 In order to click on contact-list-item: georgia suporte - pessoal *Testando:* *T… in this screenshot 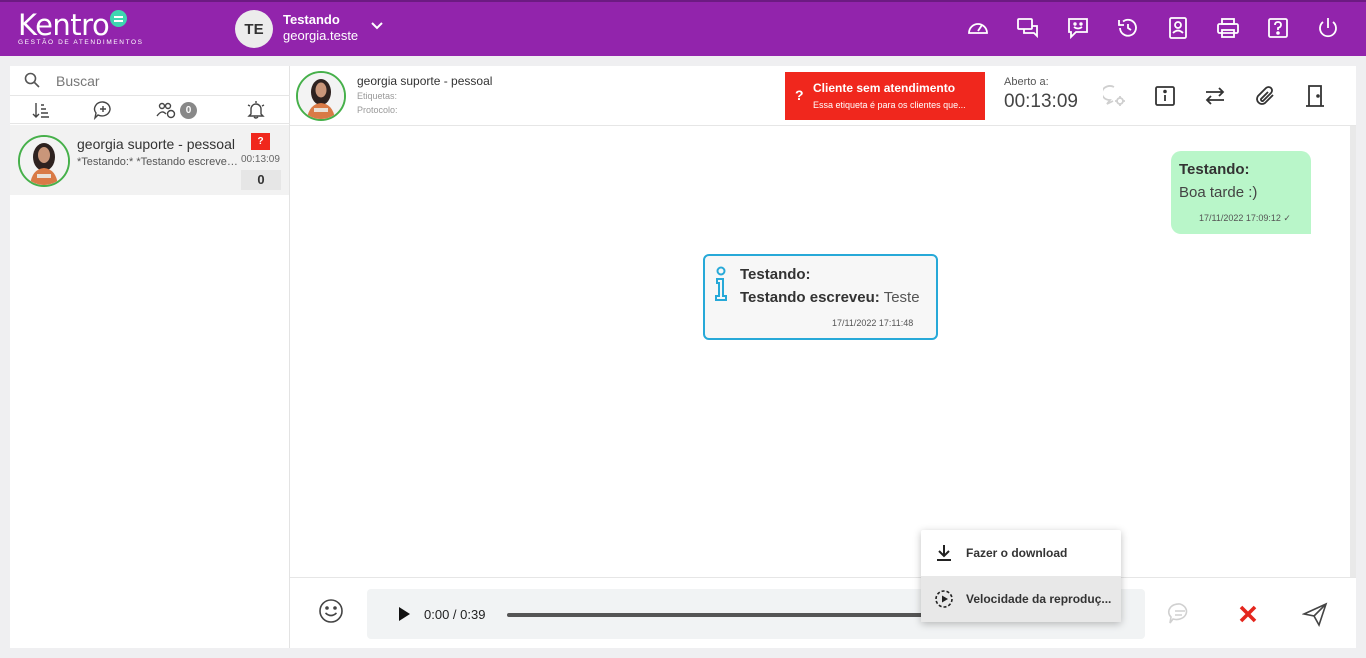, I will do `click(149, 160)`.